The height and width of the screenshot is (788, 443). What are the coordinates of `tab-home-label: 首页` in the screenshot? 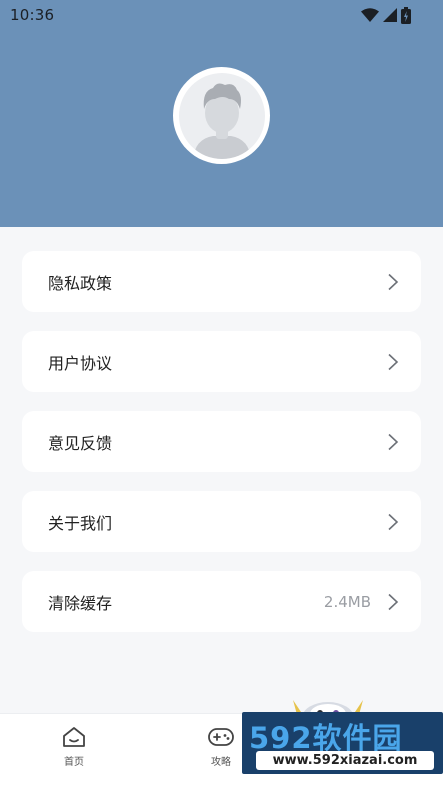 It's located at (74, 762).